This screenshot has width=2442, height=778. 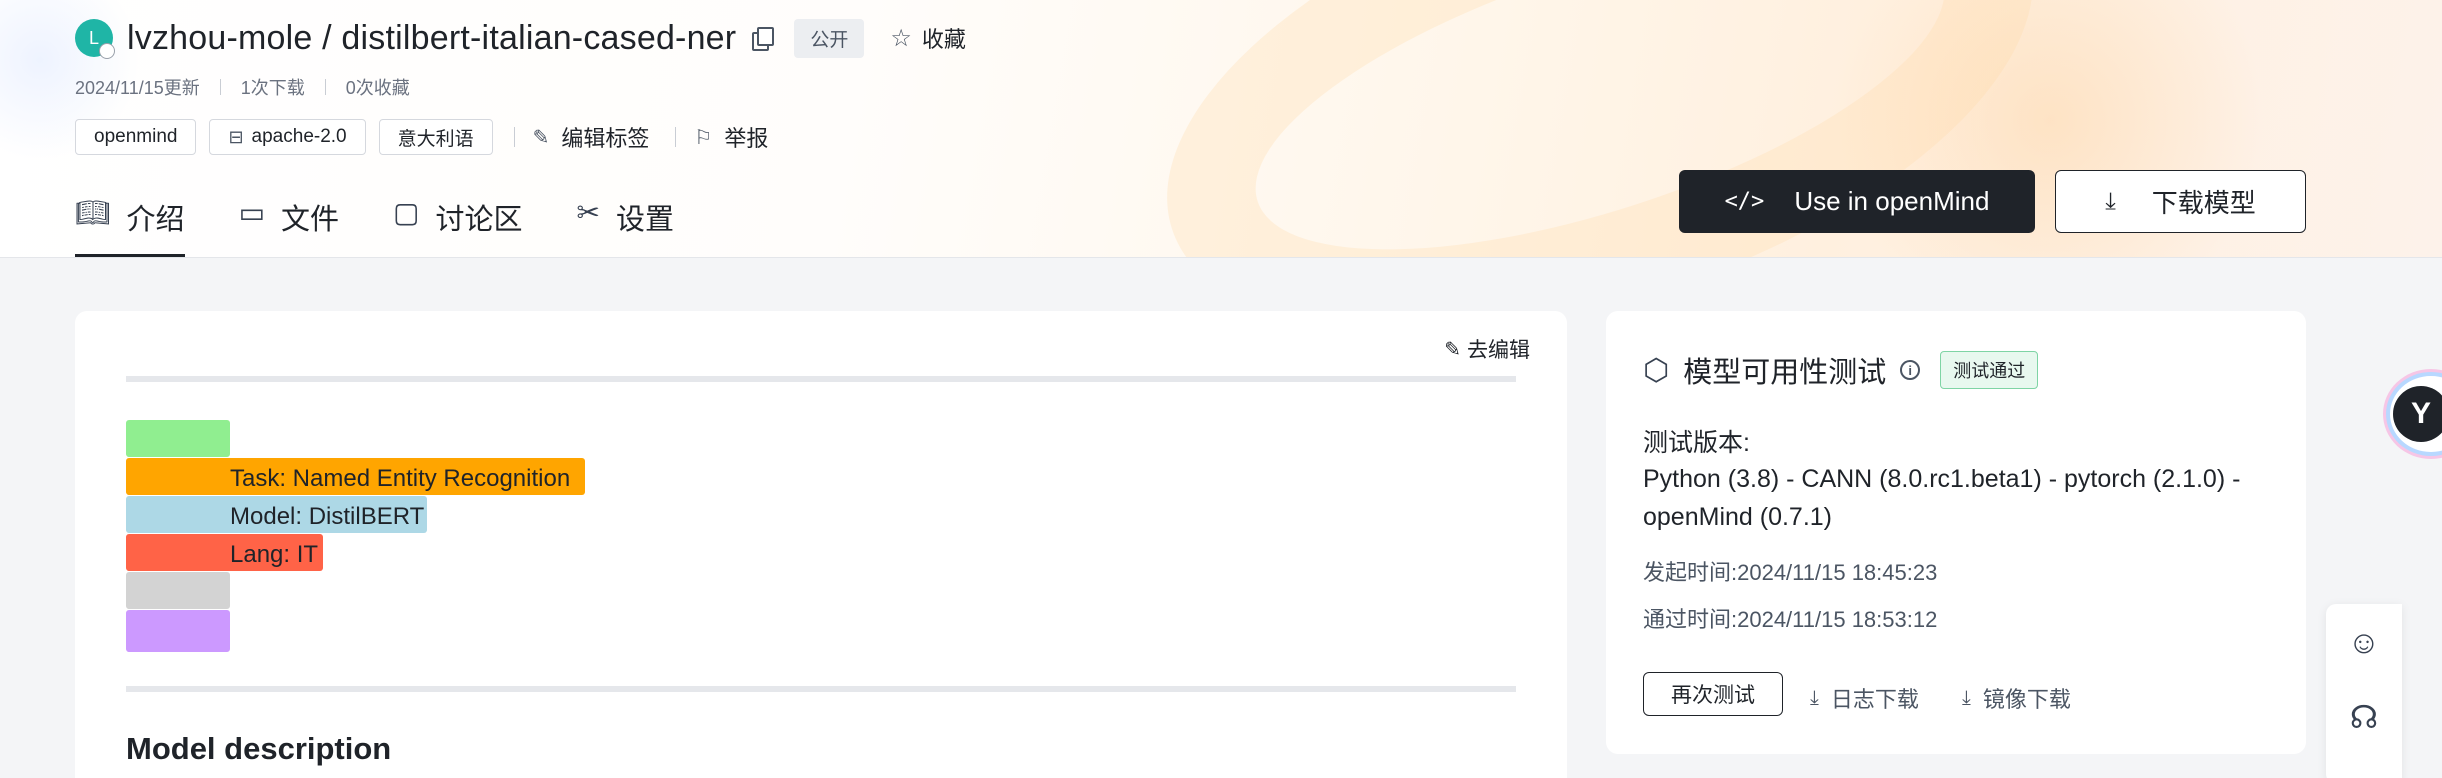 What do you see at coordinates (944, 38) in the screenshot?
I see `favorite-button: 收藏` at bounding box center [944, 38].